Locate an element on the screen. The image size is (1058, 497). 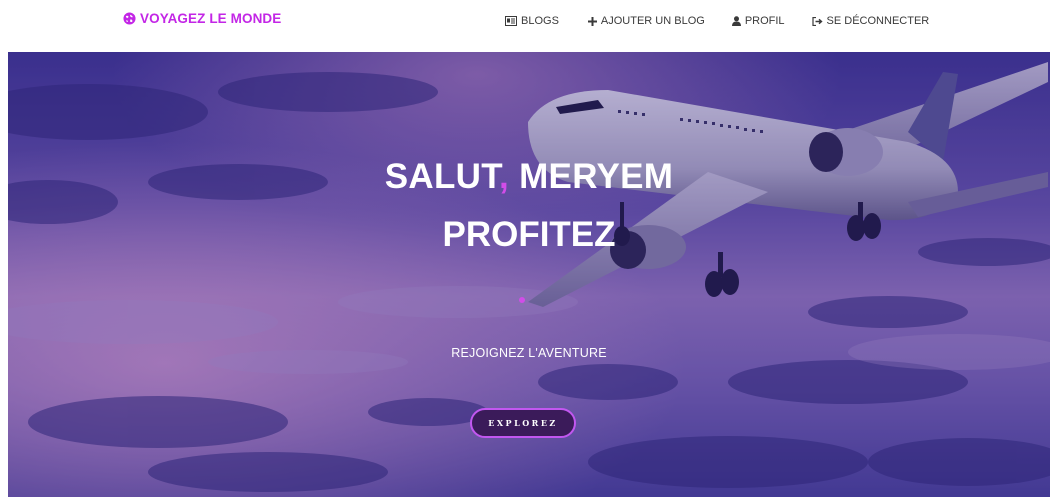
nav-logout: SE DÉCONNECTER is located at coordinates (870, 21).